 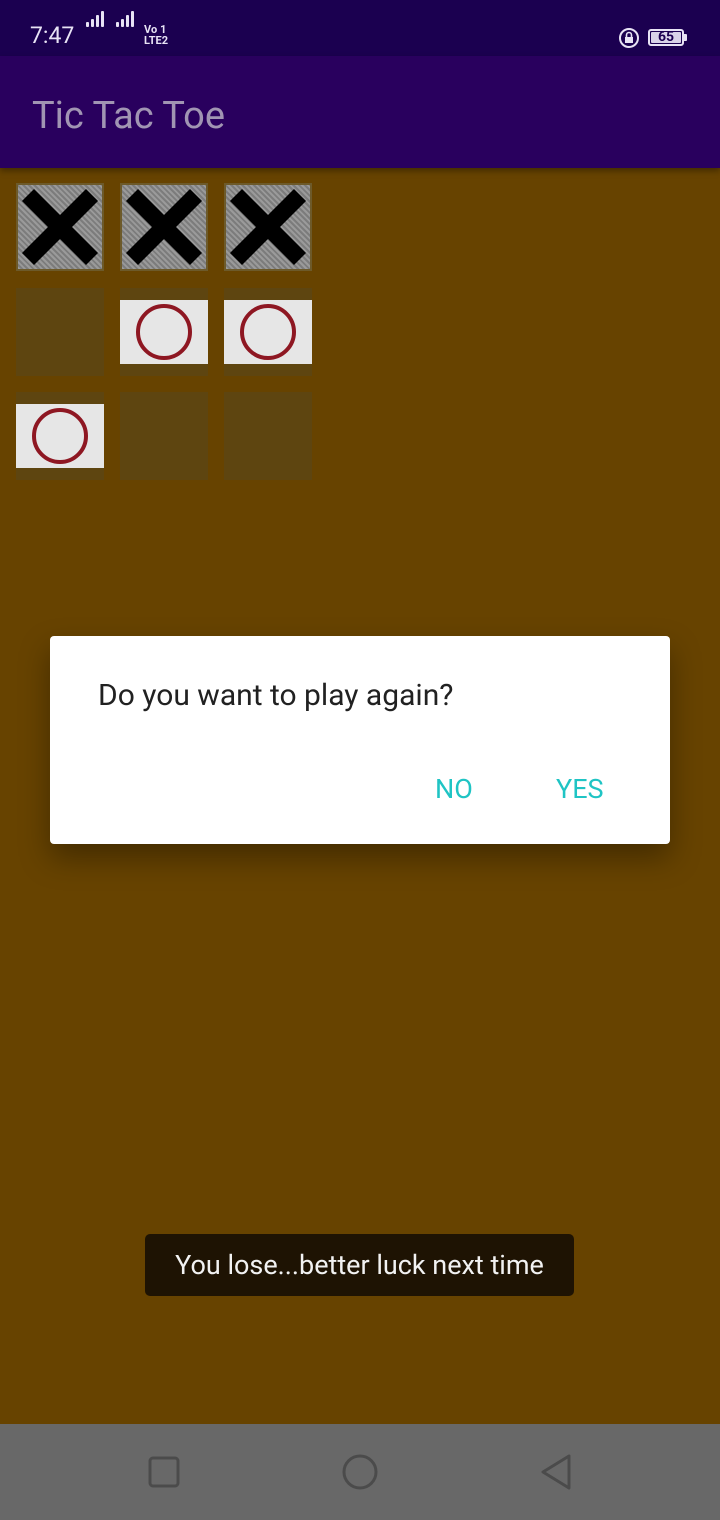 What do you see at coordinates (360, 112) in the screenshot?
I see `app-bar: Tic Tac Toe` at bounding box center [360, 112].